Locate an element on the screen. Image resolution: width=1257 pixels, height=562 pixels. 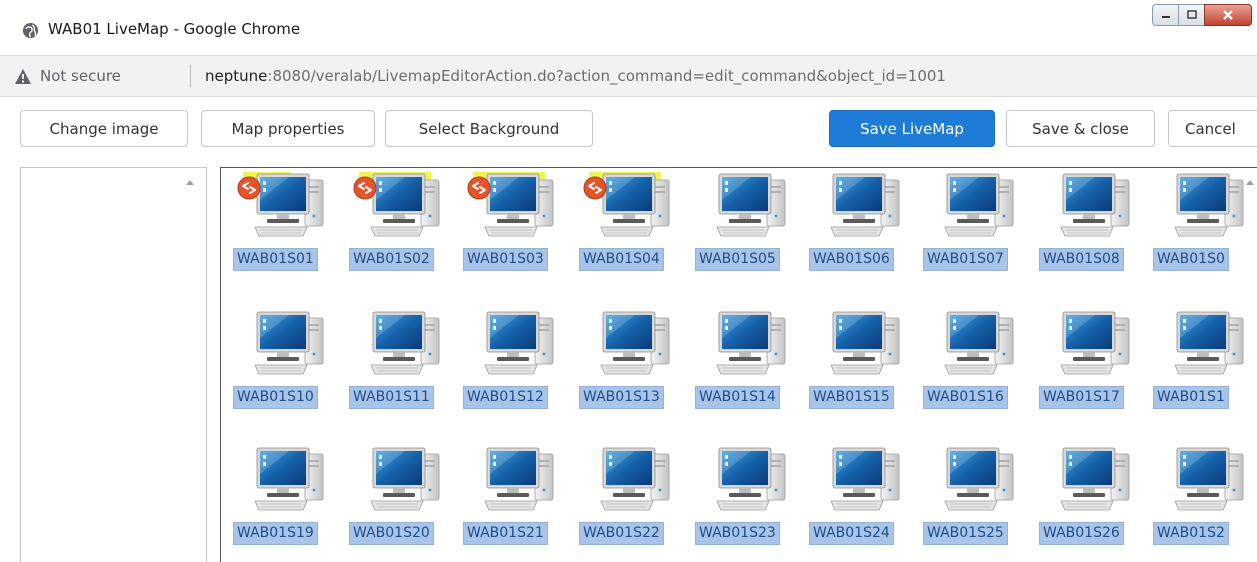
object-list-panel is located at coordinates (113, 364).